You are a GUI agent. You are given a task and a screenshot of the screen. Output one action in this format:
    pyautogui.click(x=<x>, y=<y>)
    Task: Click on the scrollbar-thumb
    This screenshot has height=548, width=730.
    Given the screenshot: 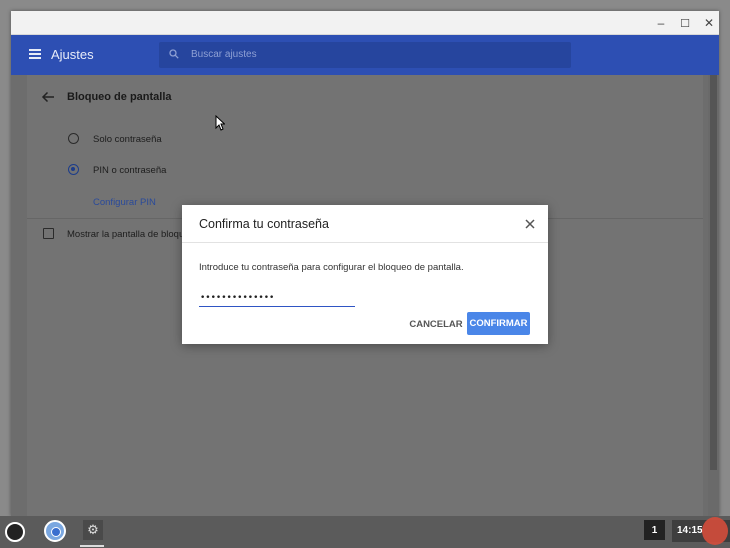 What is the action you would take?
    pyautogui.click(x=713, y=272)
    